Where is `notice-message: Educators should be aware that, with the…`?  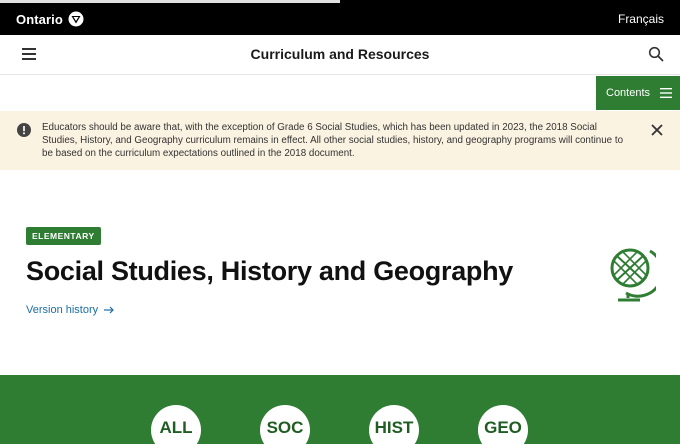 notice-message: Educators should be aware that, with the… is located at coordinates (333, 140).